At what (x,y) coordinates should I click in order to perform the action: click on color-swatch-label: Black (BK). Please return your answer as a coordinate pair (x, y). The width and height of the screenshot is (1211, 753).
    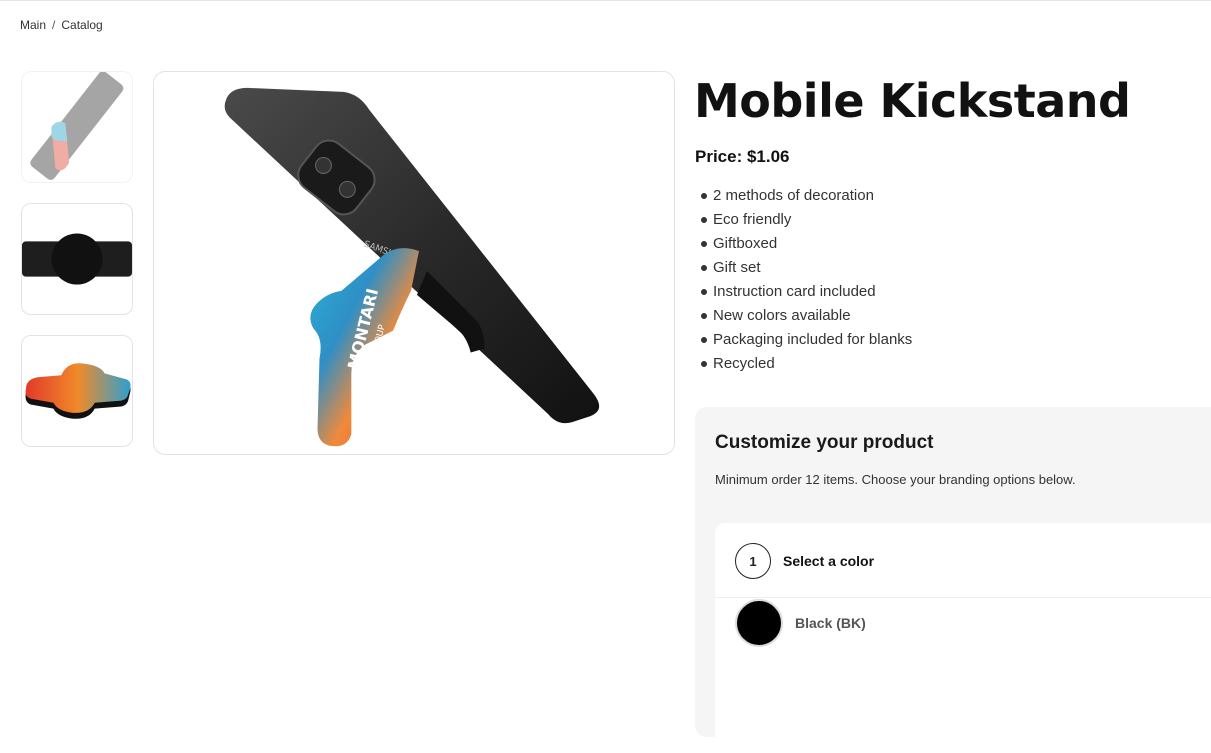
    Looking at the image, I should click on (830, 623).